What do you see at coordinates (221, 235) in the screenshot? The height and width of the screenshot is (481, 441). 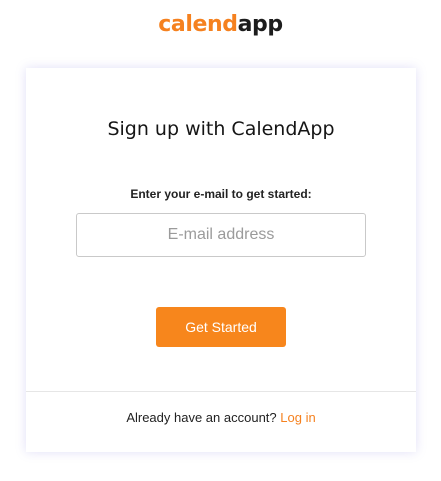 I see `email-address-input` at bounding box center [221, 235].